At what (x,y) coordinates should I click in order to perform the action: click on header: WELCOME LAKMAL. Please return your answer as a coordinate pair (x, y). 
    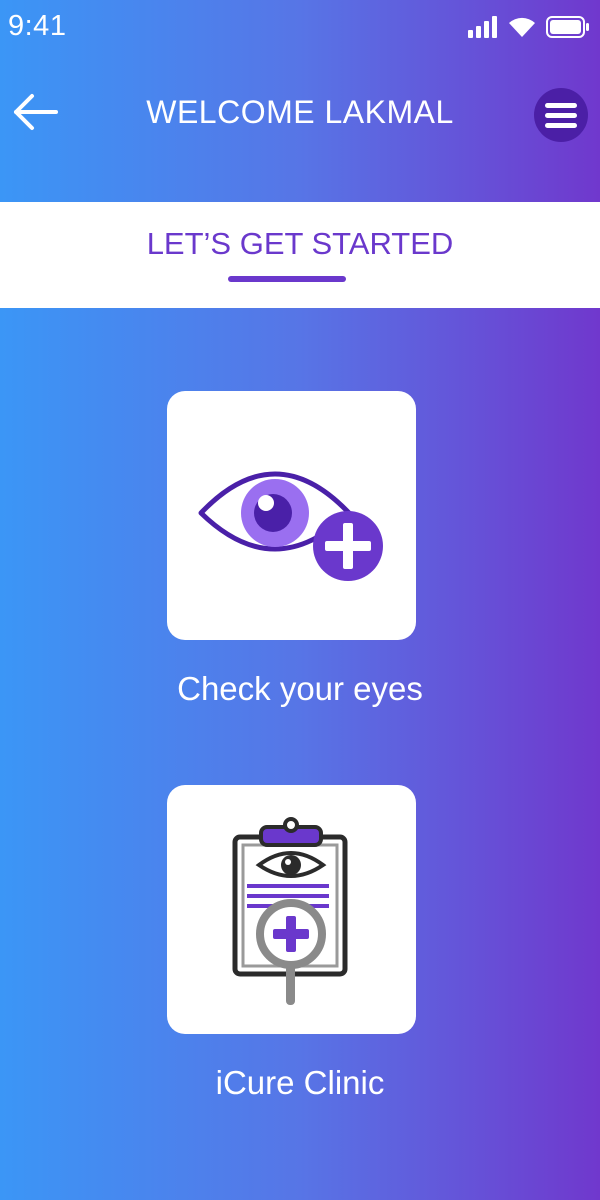
    Looking at the image, I should click on (300, 113).